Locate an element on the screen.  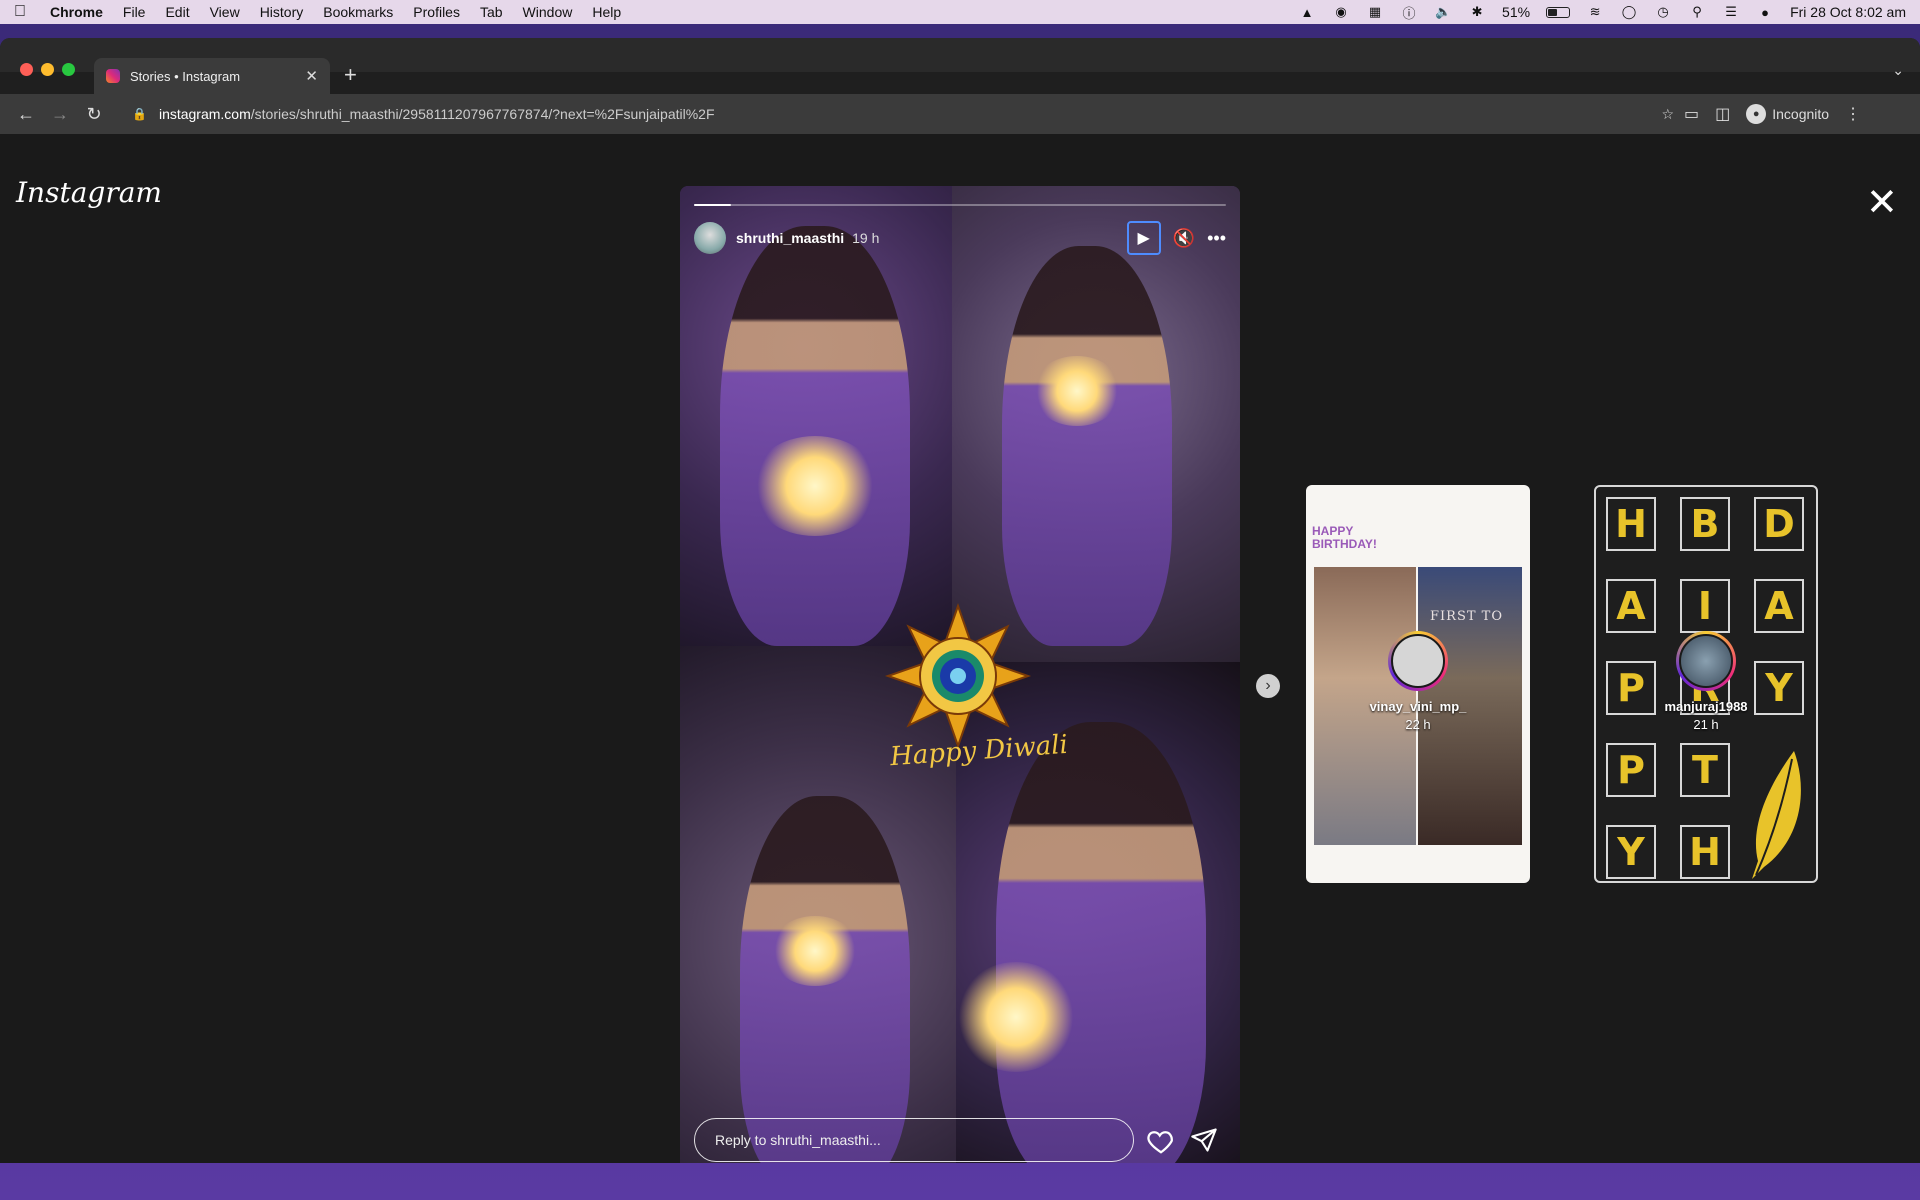
incognito-profile-button: ● Incognito is located at coordinates (1787, 114).